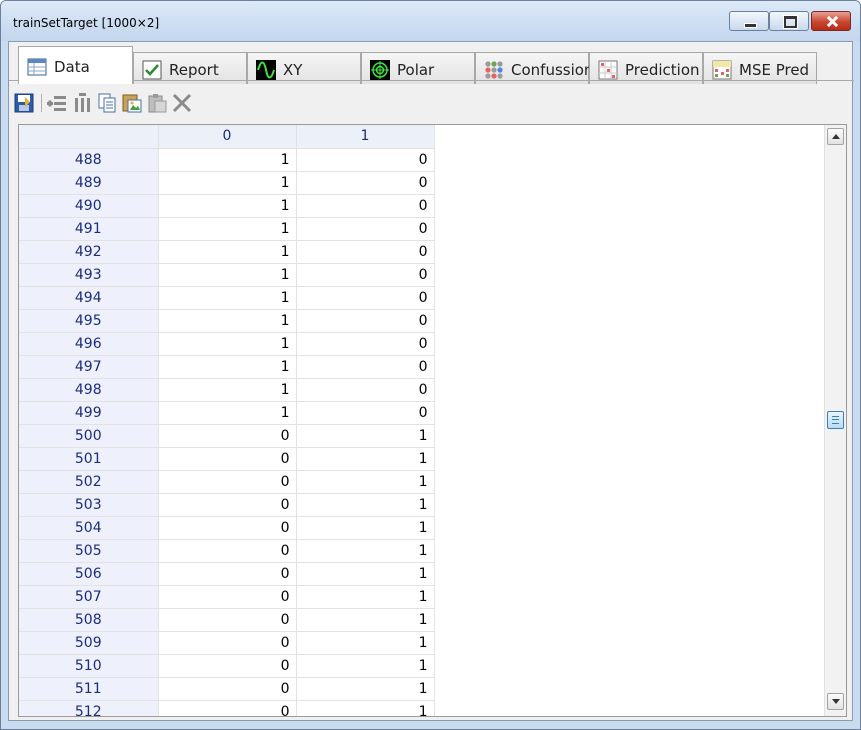  What do you see at coordinates (89, 643) in the screenshot?
I see `row-header: 509` at bounding box center [89, 643].